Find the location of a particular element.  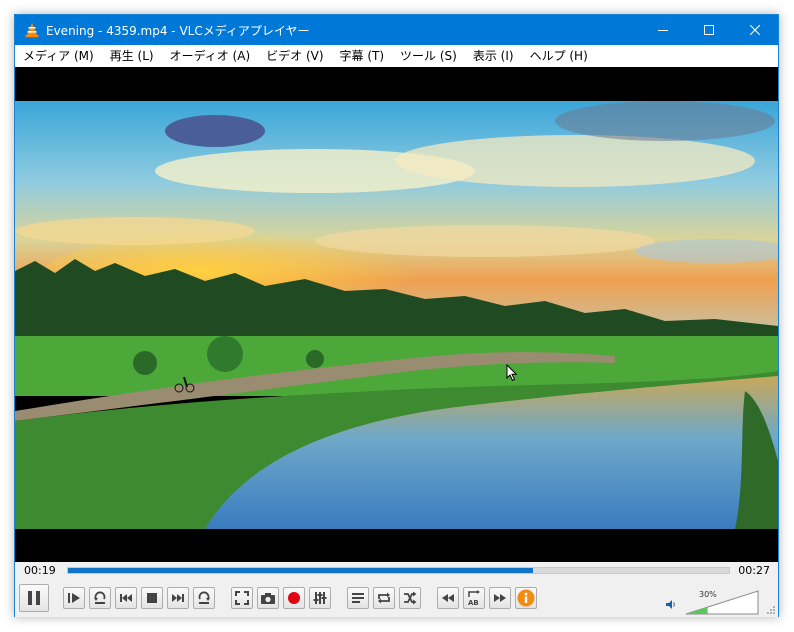

frame-step-button is located at coordinates (74, 598).